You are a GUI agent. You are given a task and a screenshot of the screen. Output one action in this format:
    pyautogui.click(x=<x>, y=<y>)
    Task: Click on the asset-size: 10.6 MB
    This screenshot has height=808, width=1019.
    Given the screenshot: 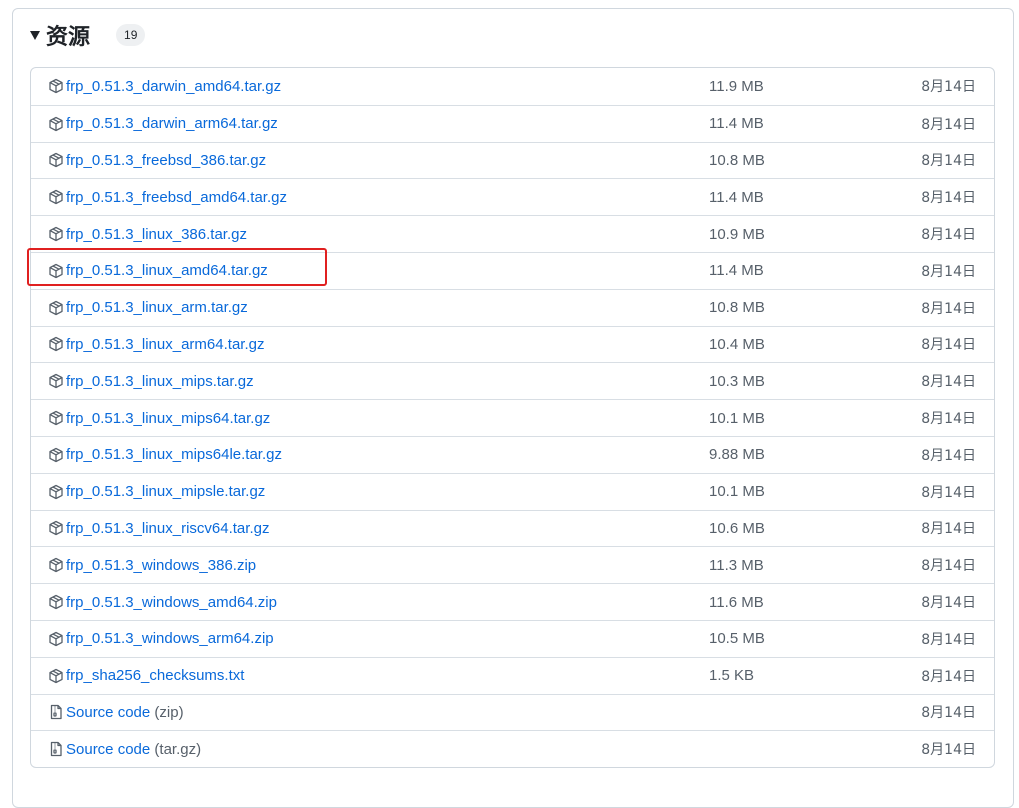 What is the action you would take?
    pyautogui.click(x=737, y=528)
    